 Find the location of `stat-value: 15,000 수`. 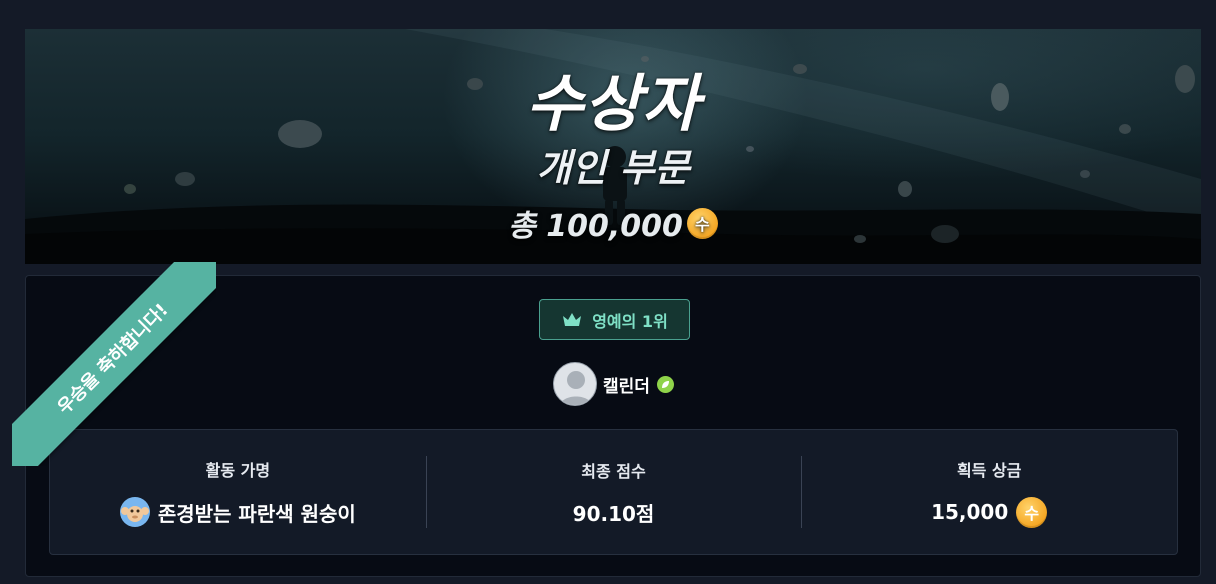

stat-value: 15,000 수 is located at coordinates (989, 512).